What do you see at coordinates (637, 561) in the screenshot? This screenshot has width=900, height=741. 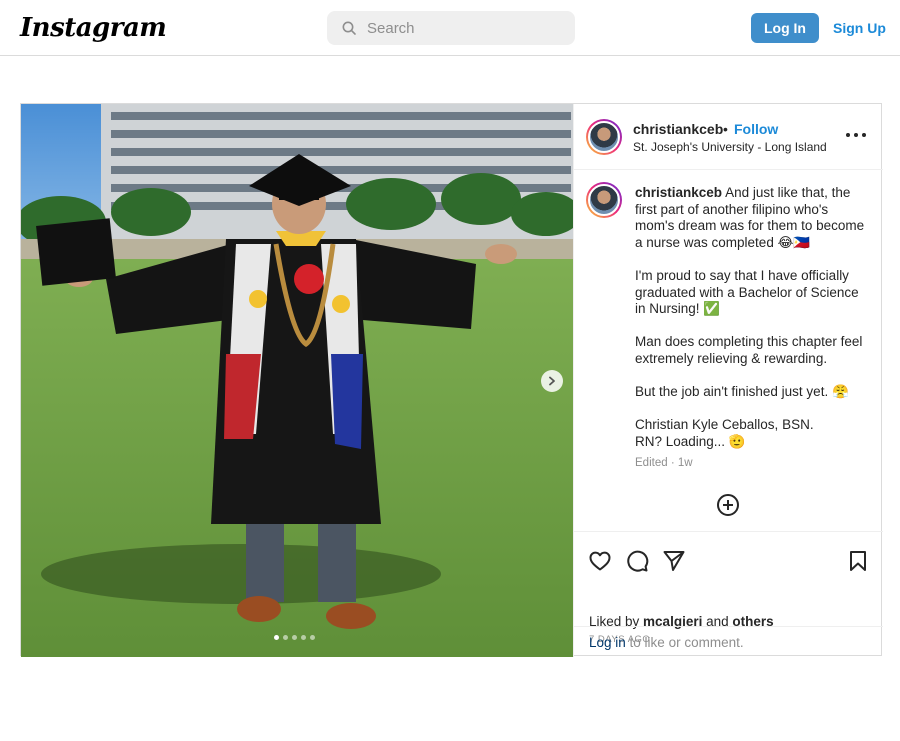 I see `comment-icon` at bounding box center [637, 561].